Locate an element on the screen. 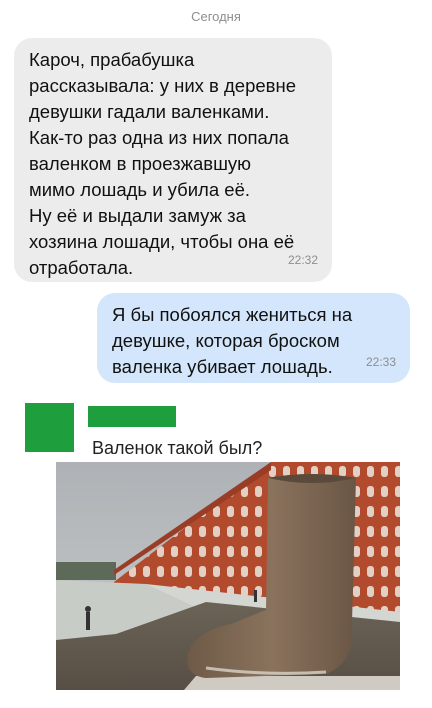 The height and width of the screenshot is (708, 432). message-line: девушке, которая броском is located at coordinates (226, 340).